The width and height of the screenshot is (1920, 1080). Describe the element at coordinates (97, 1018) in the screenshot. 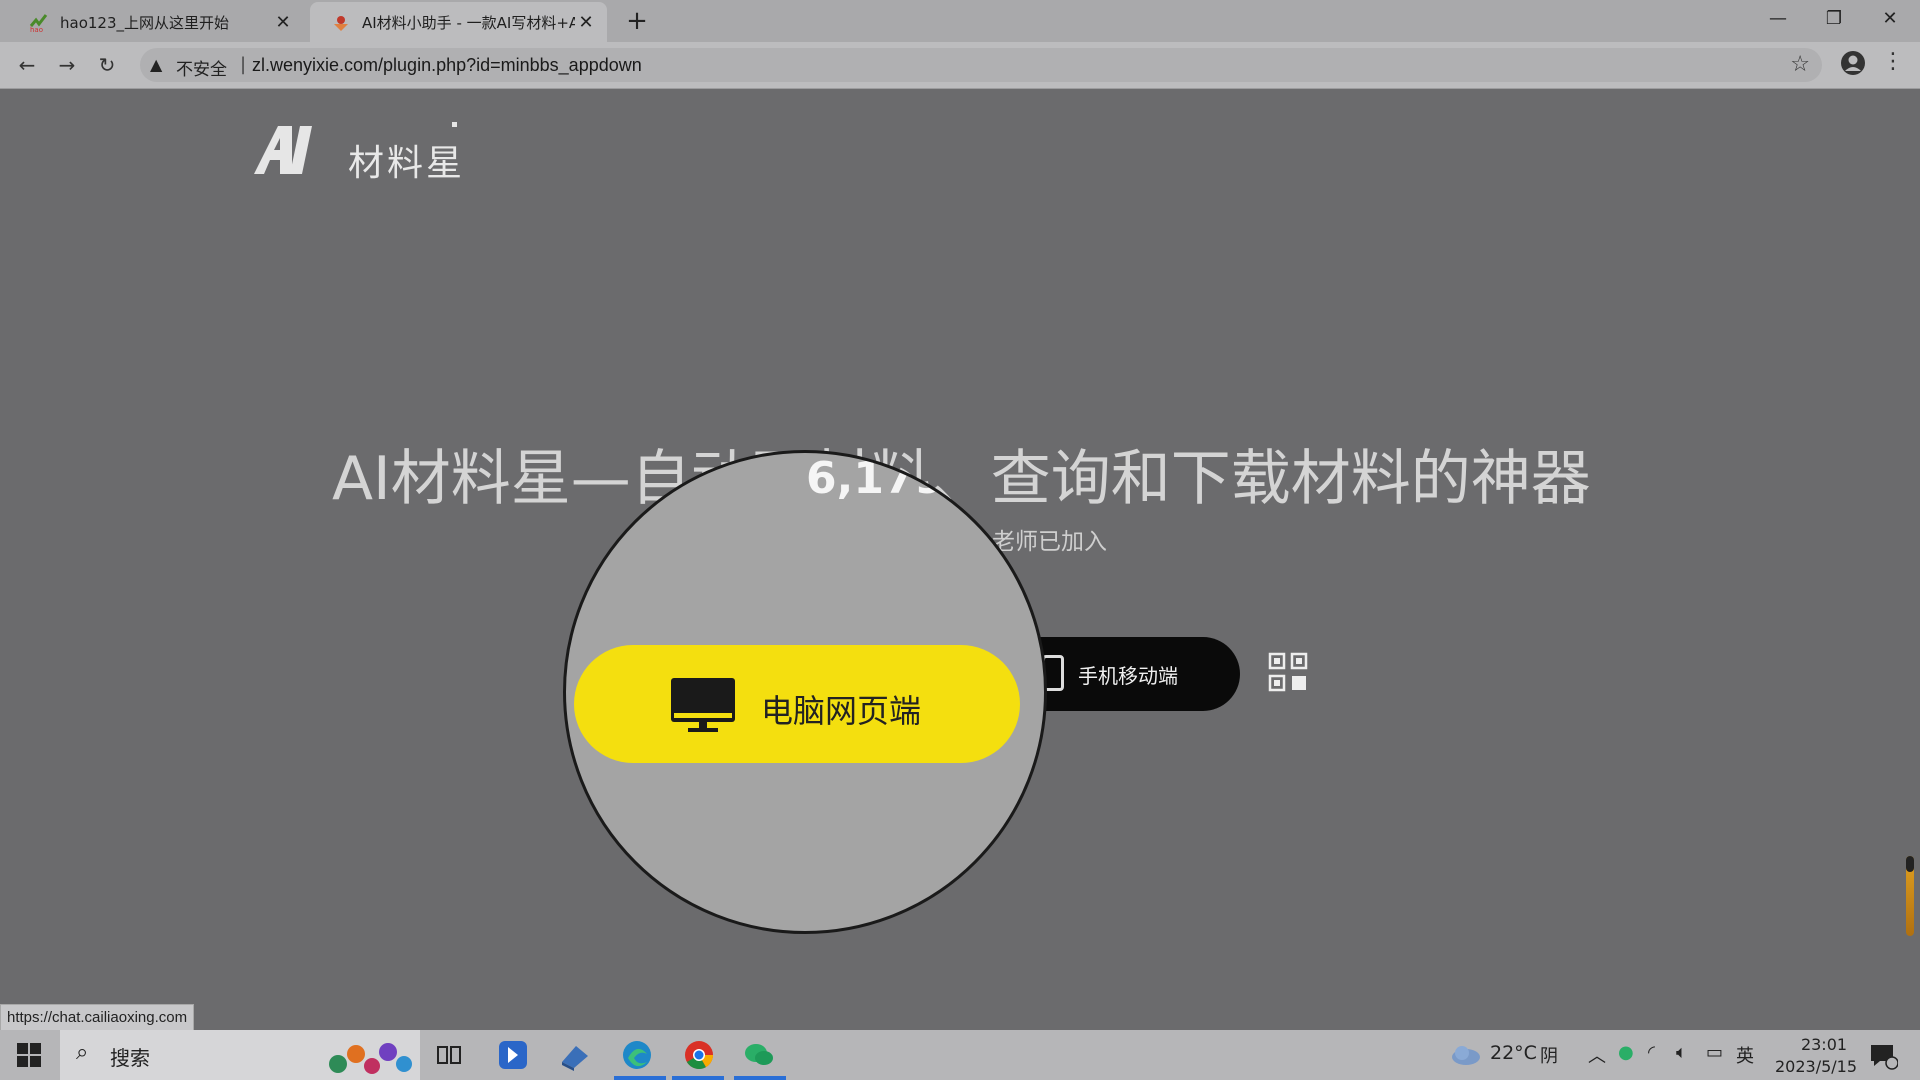

I see `status-bar-url: https://chat.cailiaoxing.com` at that location.